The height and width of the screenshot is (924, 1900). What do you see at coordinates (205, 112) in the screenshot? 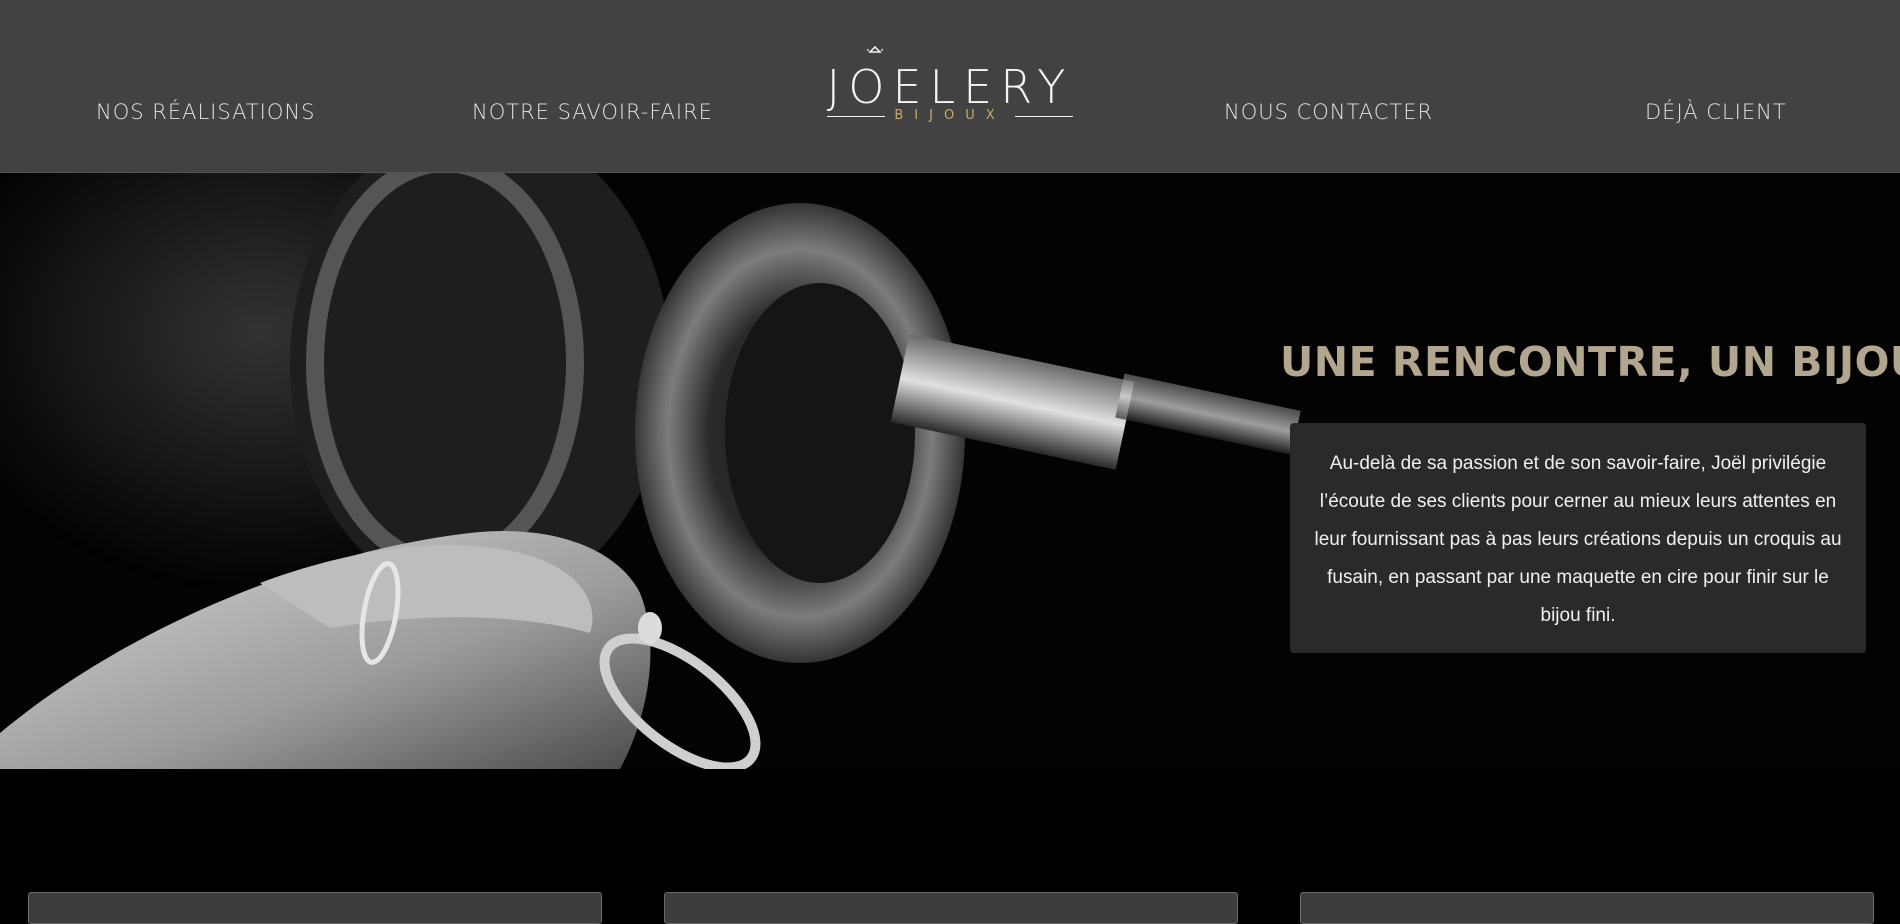
I see `nav-link-realisations: NOS RÉALISATIONS` at bounding box center [205, 112].